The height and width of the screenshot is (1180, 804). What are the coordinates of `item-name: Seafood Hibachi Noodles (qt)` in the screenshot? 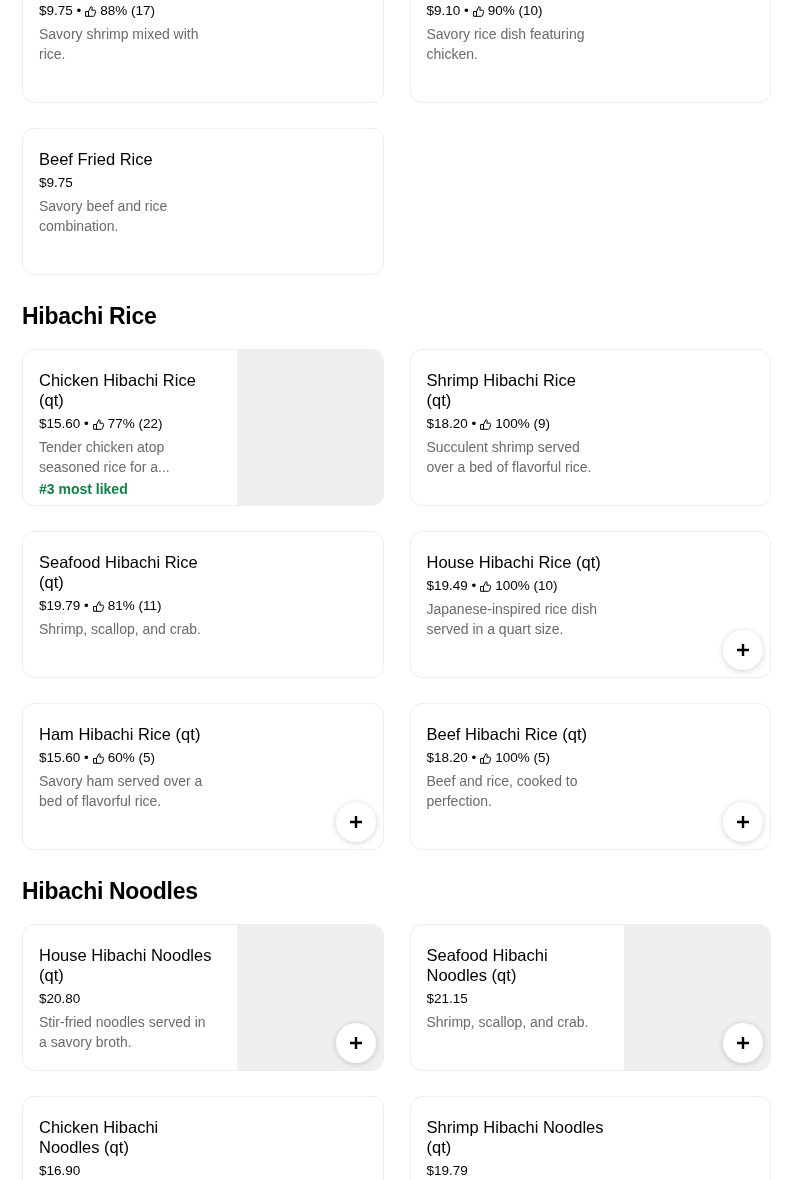 It's located at (487, 965).